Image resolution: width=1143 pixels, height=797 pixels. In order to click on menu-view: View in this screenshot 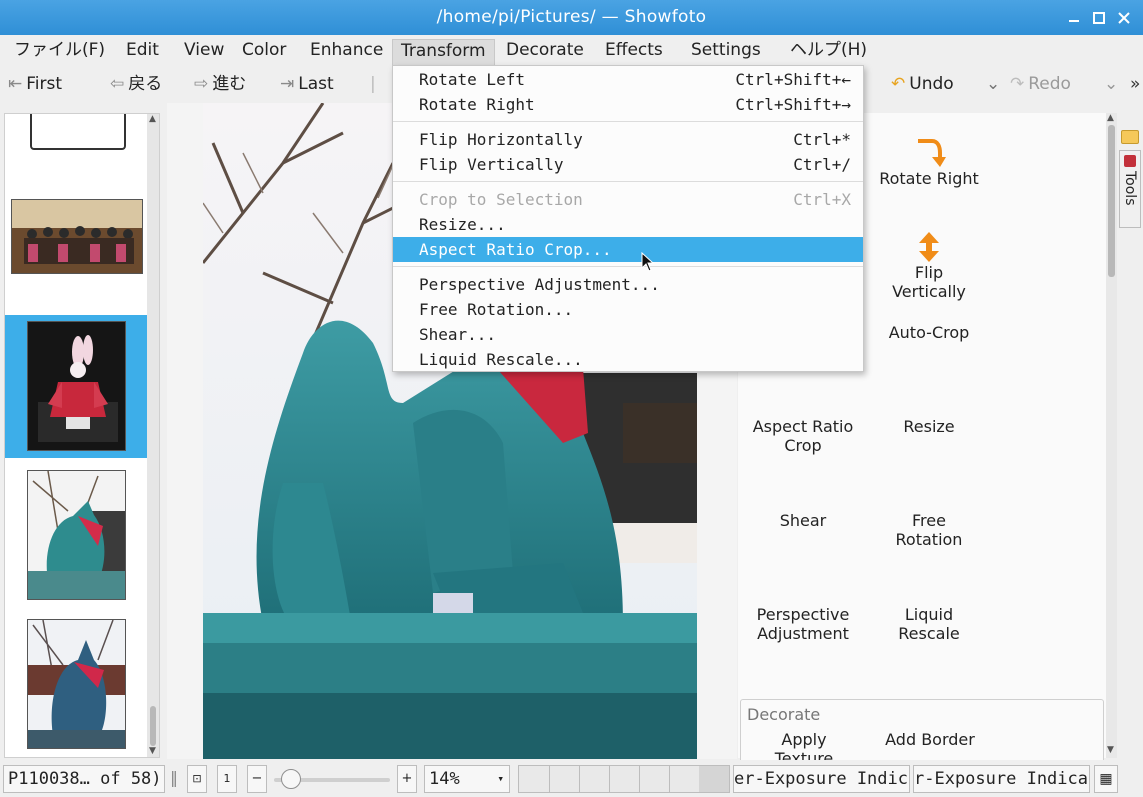, I will do `click(204, 52)`.